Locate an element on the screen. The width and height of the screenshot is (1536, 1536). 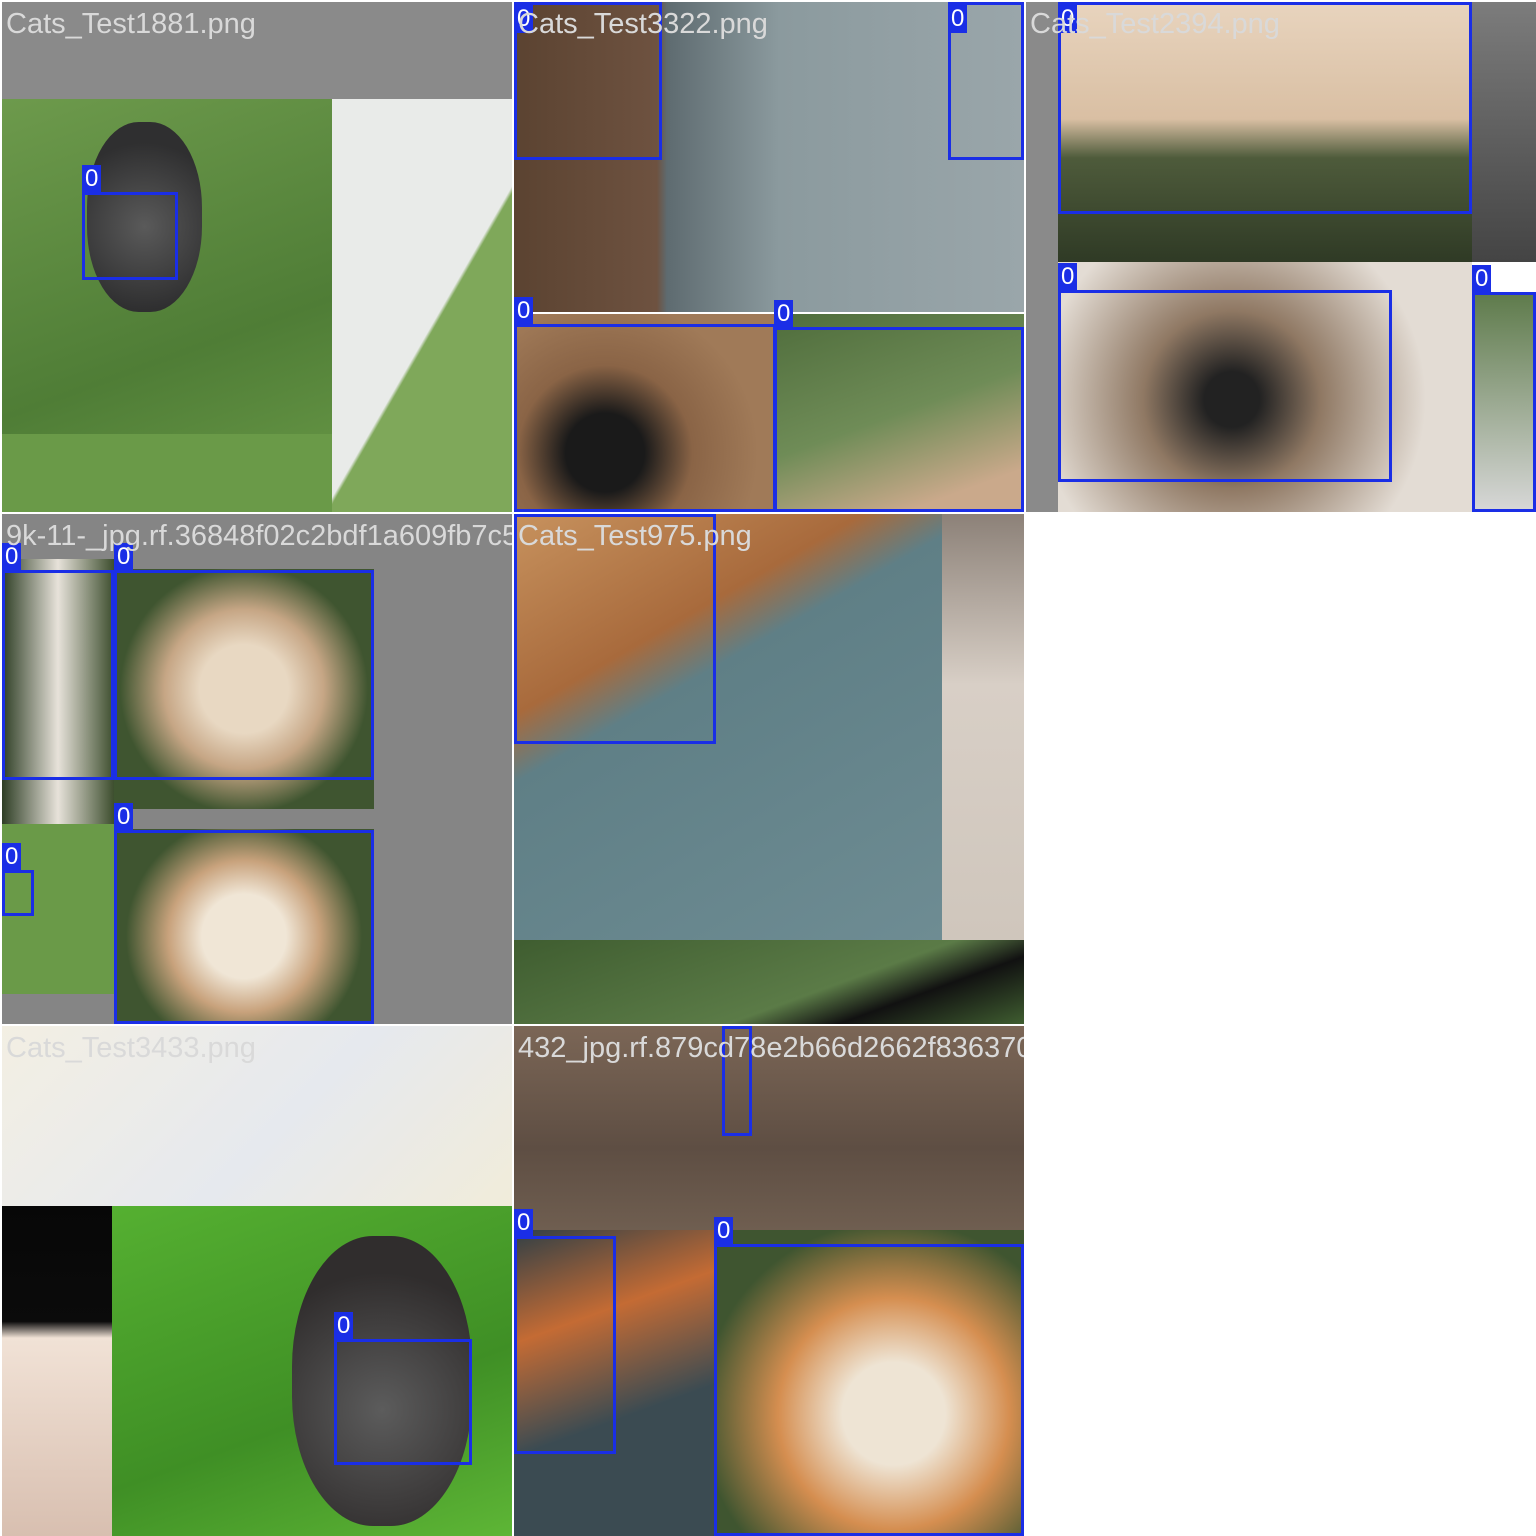
sidewalk-photo is located at coordinates (422, 305).